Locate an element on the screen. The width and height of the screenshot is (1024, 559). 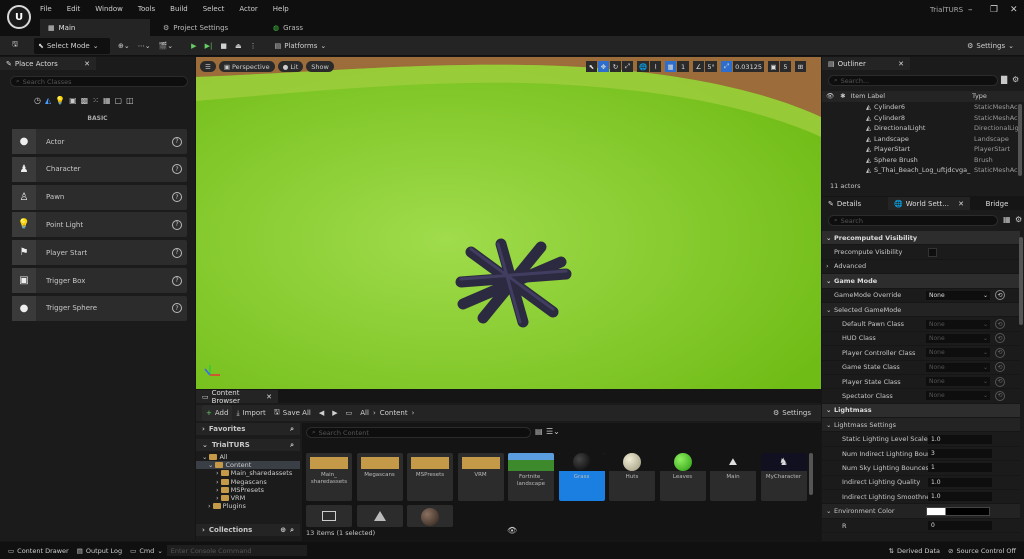
actor-item-character: ♟ Character? is located at coordinates (99, 169).